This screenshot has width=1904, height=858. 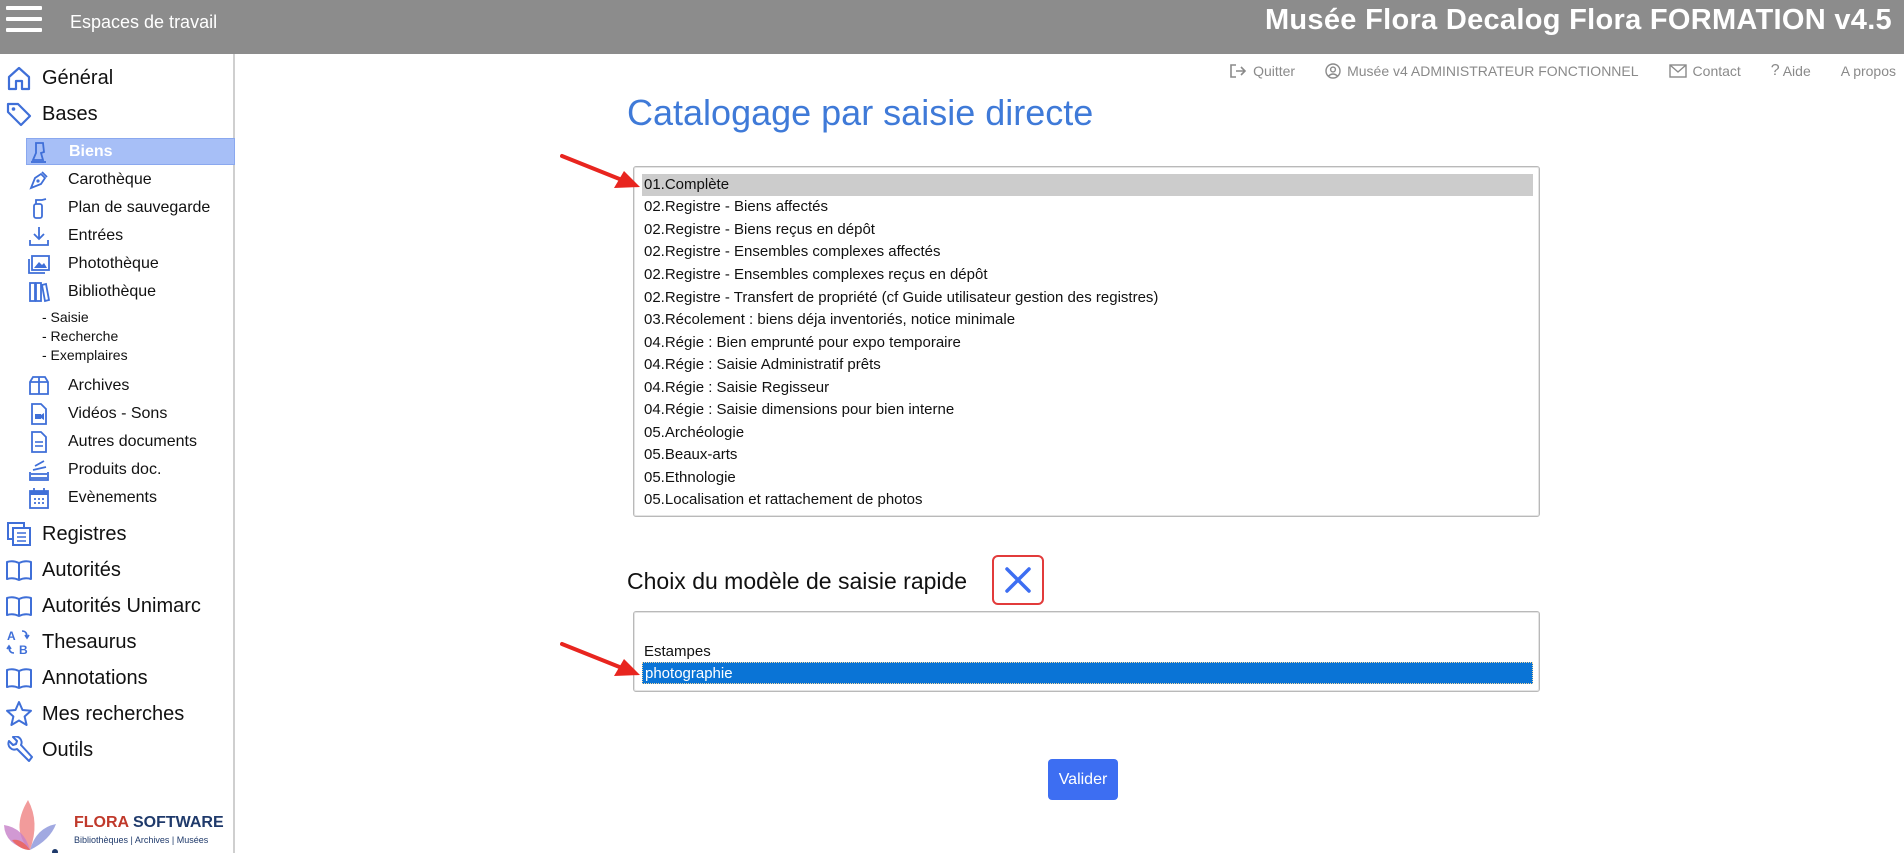 What do you see at coordinates (1087, 630) in the screenshot?
I see `quick-model-option` at bounding box center [1087, 630].